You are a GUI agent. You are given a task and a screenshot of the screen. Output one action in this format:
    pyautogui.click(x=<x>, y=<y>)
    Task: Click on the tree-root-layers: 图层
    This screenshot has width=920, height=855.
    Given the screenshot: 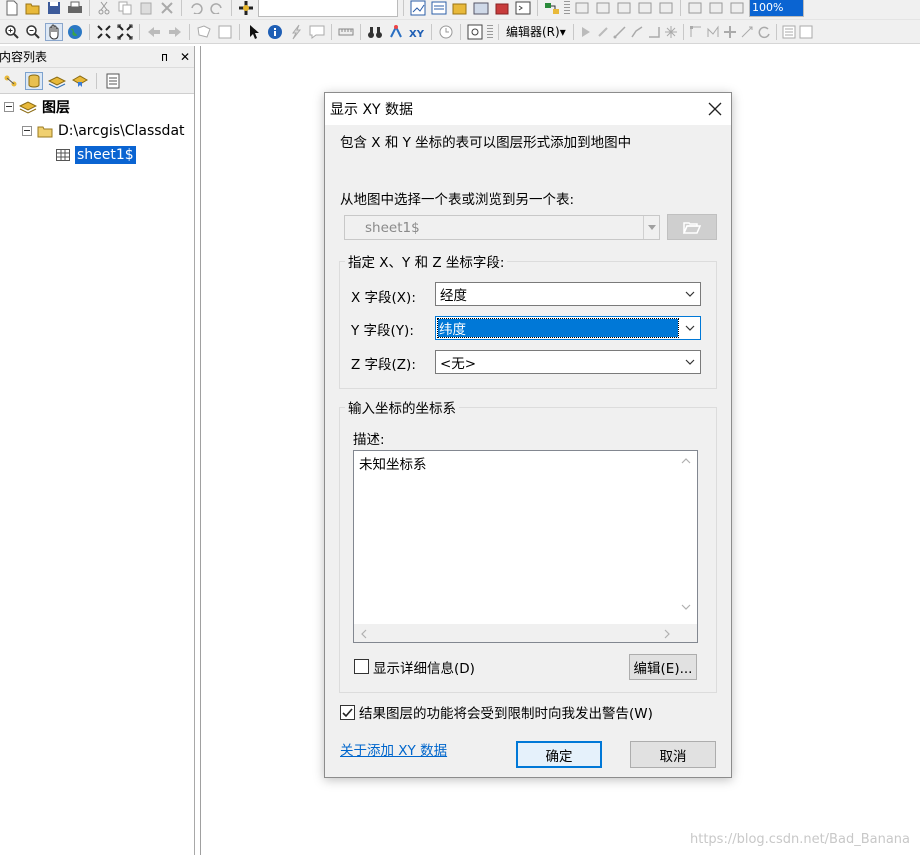 What is the action you would take?
    pyautogui.click(x=37, y=107)
    